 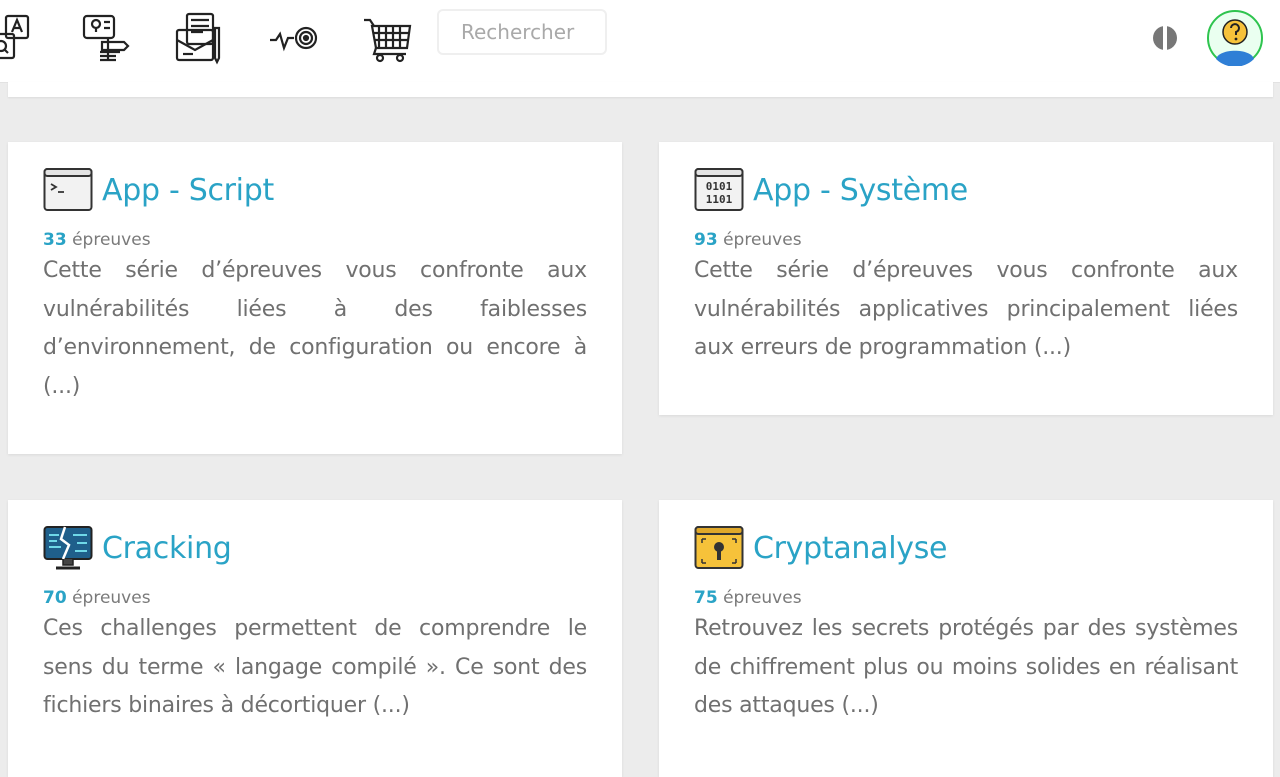 I want to click on challenge-count: 70 épreuves, so click(x=97, y=598).